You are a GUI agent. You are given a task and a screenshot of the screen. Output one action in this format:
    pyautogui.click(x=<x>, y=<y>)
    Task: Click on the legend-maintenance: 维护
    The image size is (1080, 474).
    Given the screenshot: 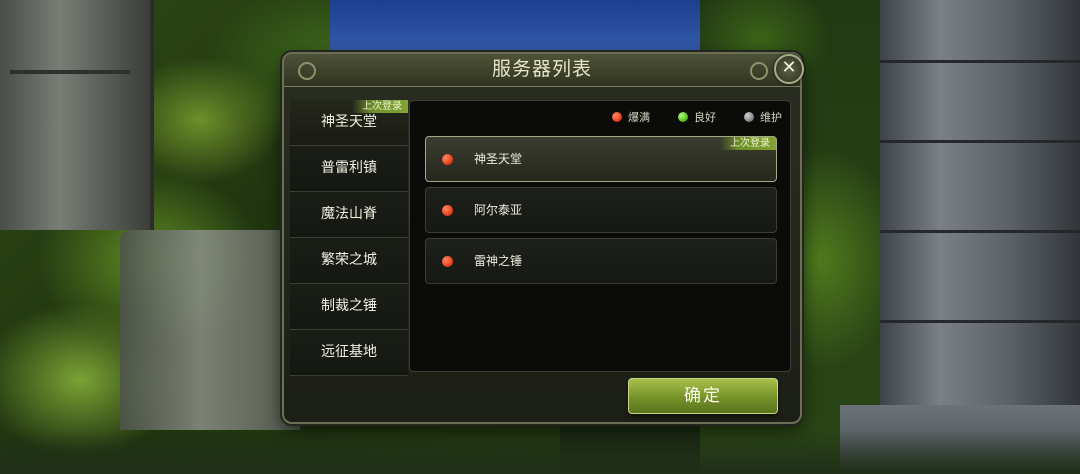 What is the action you would take?
    pyautogui.click(x=763, y=118)
    